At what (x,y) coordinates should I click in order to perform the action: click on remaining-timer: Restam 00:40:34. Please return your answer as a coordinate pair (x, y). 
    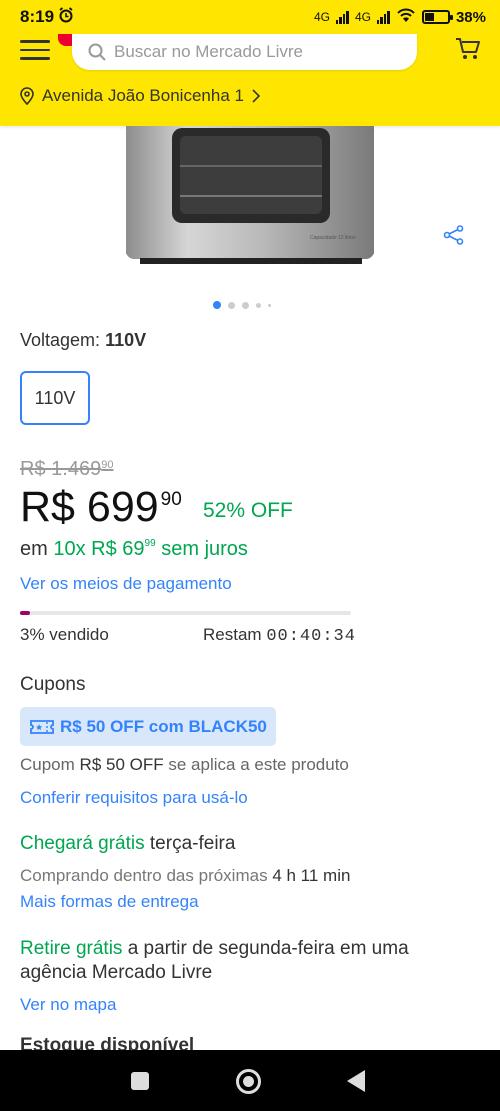
    Looking at the image, I should click on (279, 635).